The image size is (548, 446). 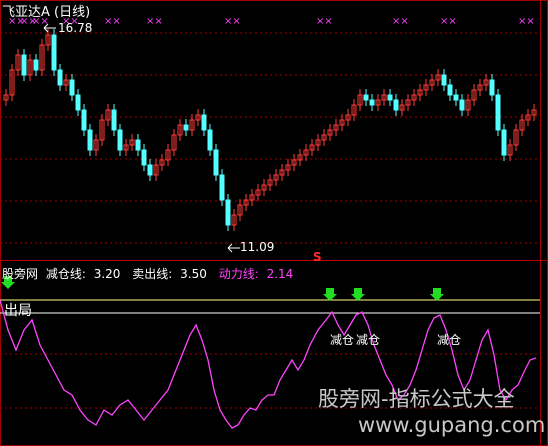 I want to click on sell-marker: S, so click(x=317, y=257).